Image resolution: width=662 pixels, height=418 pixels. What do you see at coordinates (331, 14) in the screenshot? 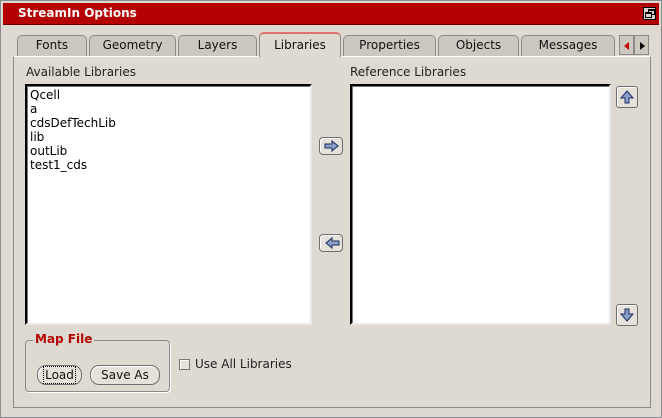
I see `title-bar: StreamIn Options` at bounding box center [331, 14].